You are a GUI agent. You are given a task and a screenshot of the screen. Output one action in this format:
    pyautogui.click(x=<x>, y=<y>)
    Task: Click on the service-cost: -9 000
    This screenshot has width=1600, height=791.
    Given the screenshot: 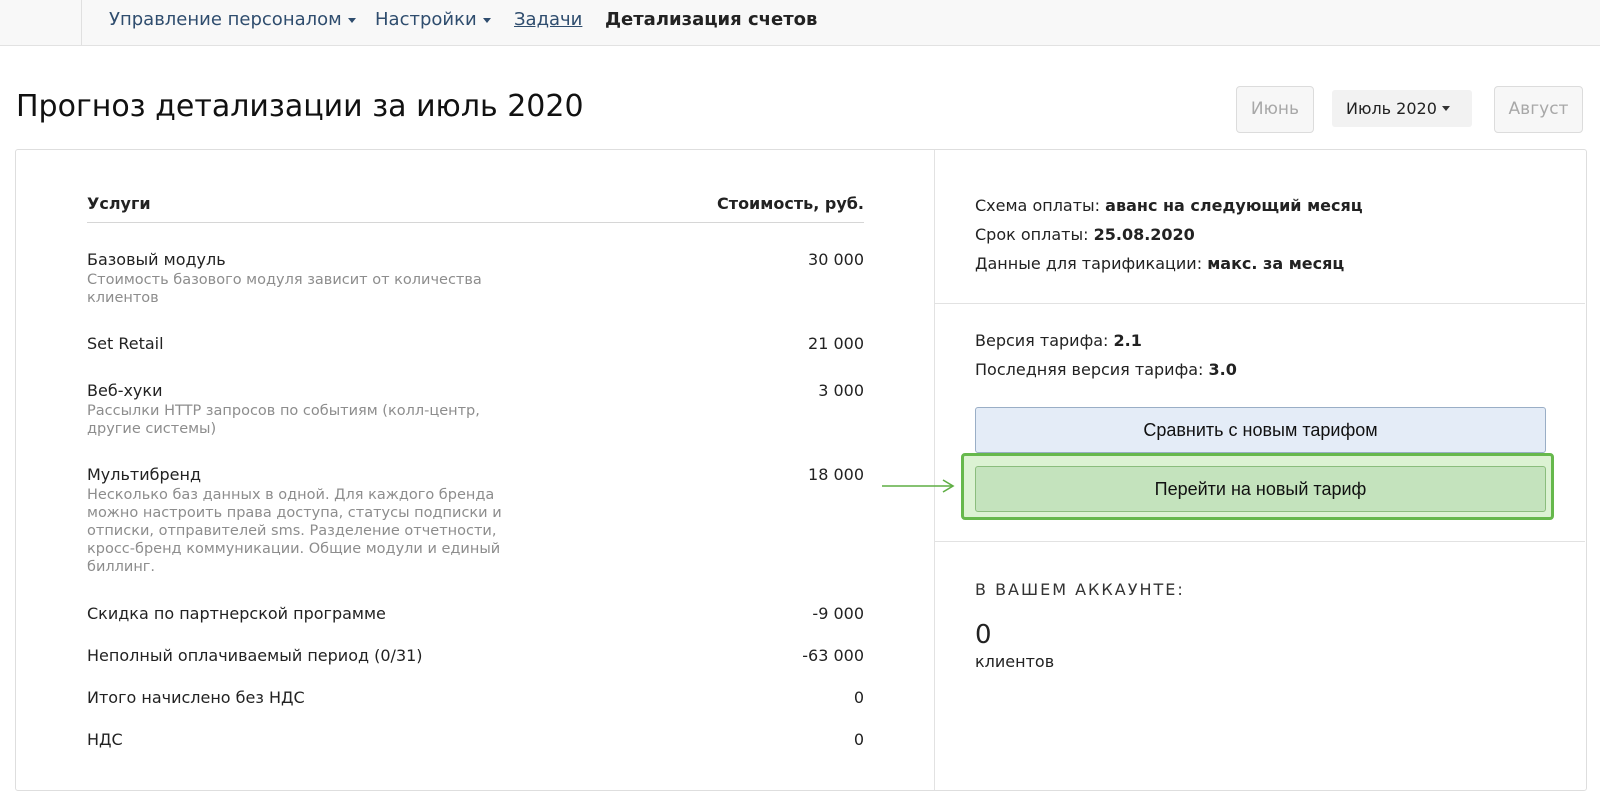 What is the action you would take?
    pyautogui.click(x=838, y=613)
    